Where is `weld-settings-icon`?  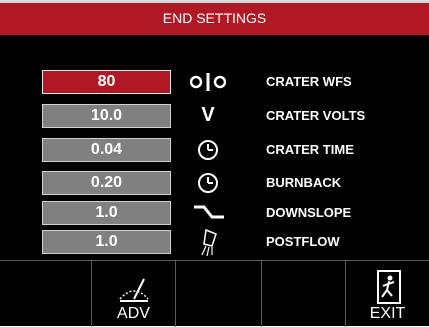
weld-settings-icon is located at coordinates (134, 287).